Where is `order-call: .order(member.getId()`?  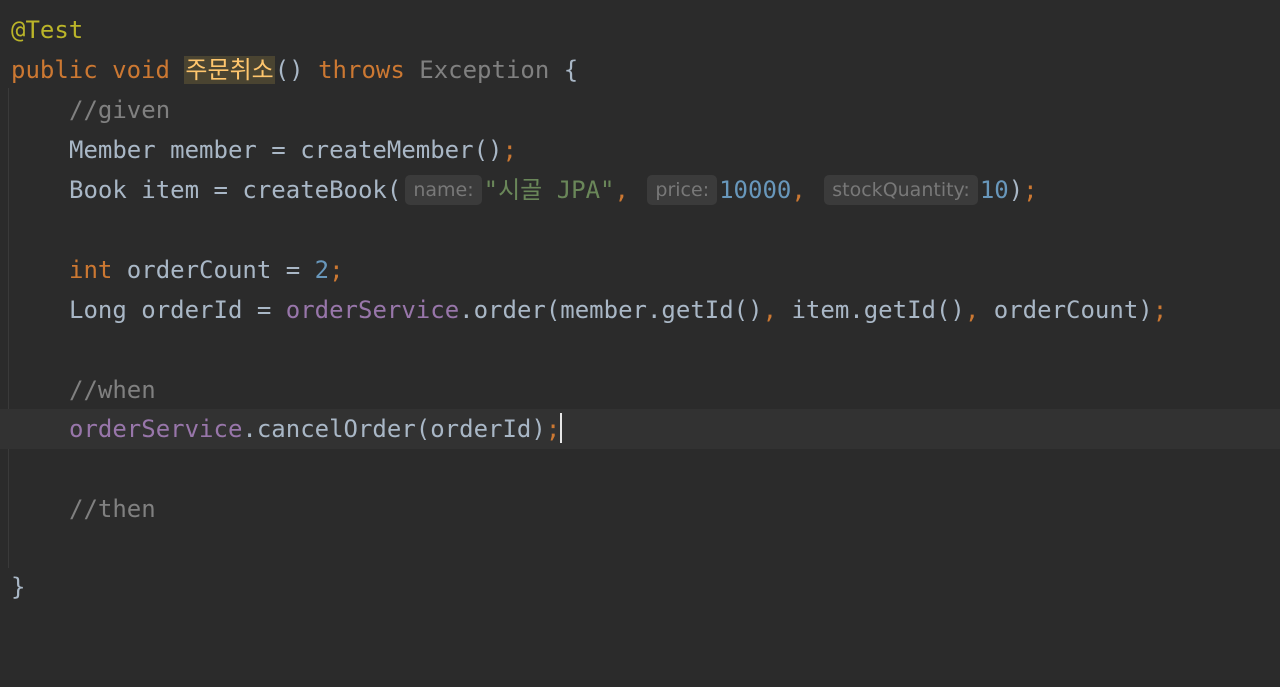
order-call: .order(member.getId() is located at coordinates (611, 310).